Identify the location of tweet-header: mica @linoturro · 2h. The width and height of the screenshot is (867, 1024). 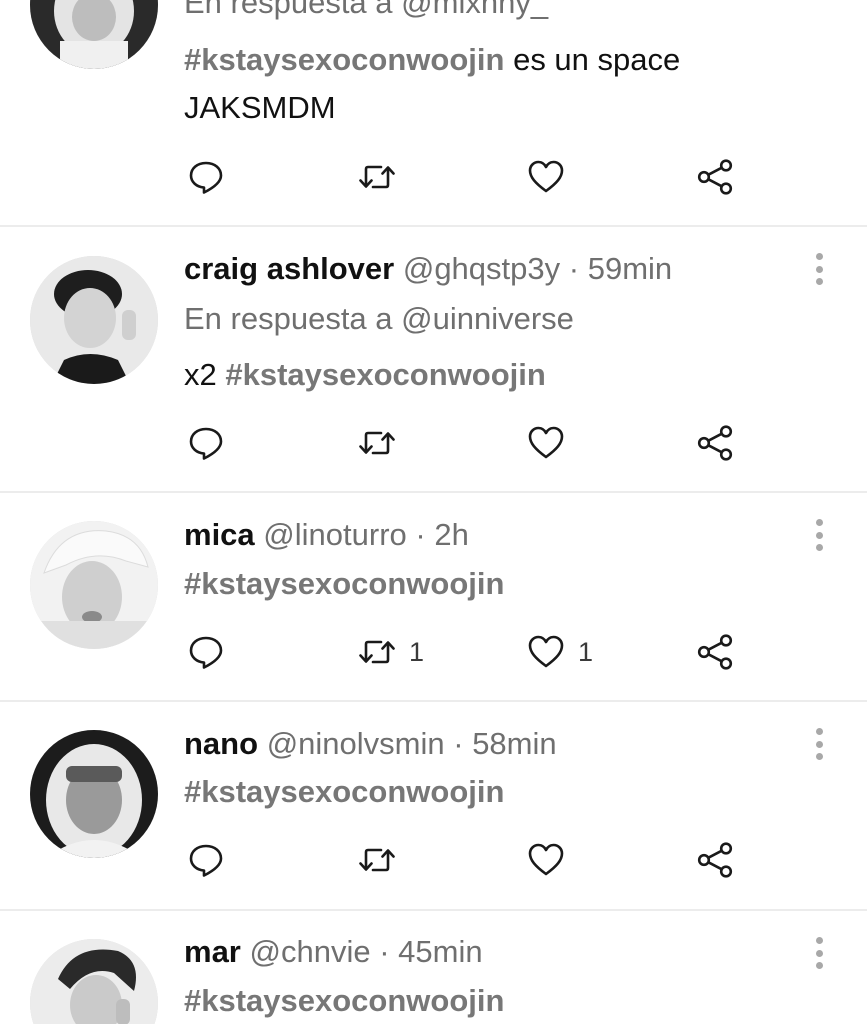
(326, 535).